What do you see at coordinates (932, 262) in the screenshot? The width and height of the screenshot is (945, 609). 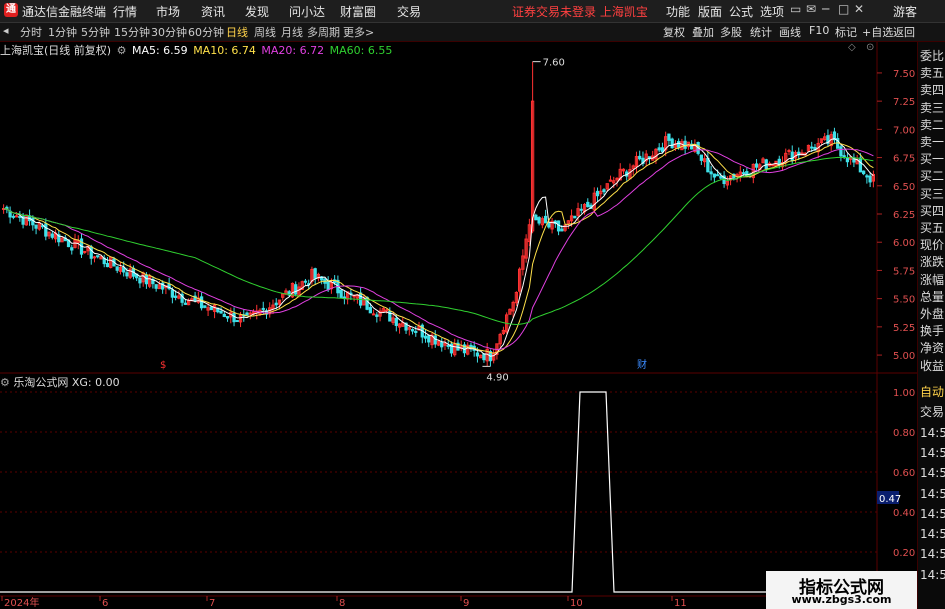 I see `sidebar-item: 涨跌` at bounding box center [932, 262].